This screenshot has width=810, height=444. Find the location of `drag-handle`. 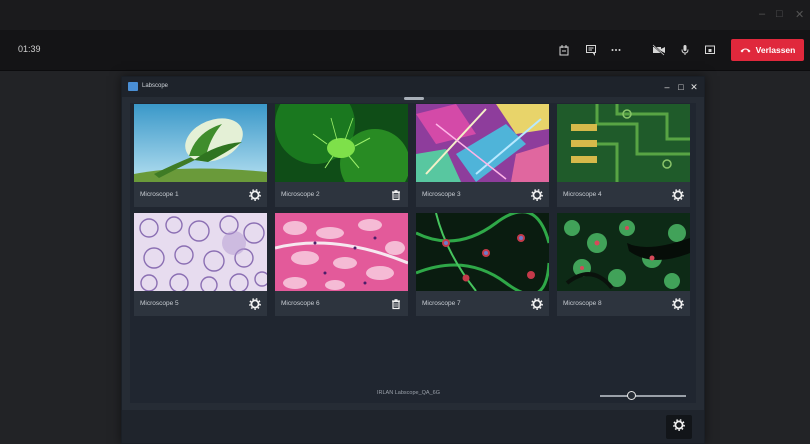

drag-handle is located at coordinates (414, 98).